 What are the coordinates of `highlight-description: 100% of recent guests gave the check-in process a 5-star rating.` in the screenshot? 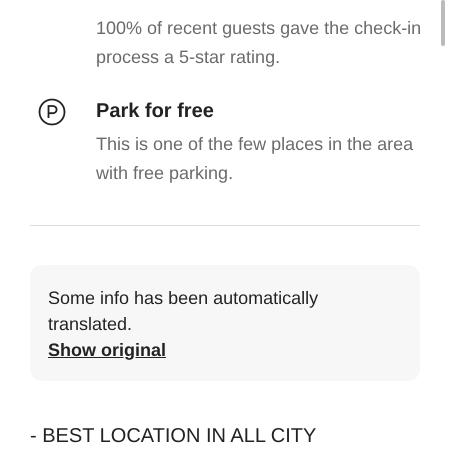 It's located at (259, 43).